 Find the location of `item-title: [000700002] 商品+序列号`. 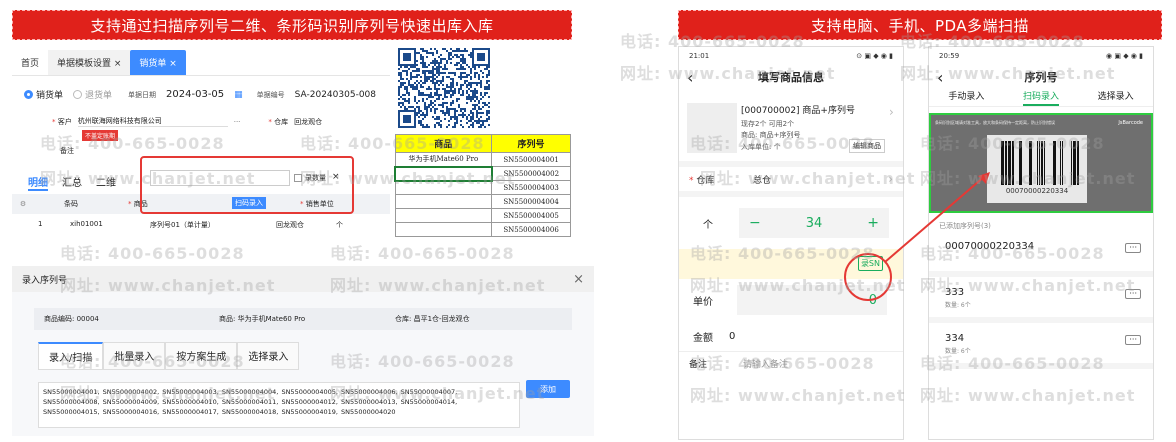

item-title: [000700002] 商品+序列号 is located at coordinates (798, 111).